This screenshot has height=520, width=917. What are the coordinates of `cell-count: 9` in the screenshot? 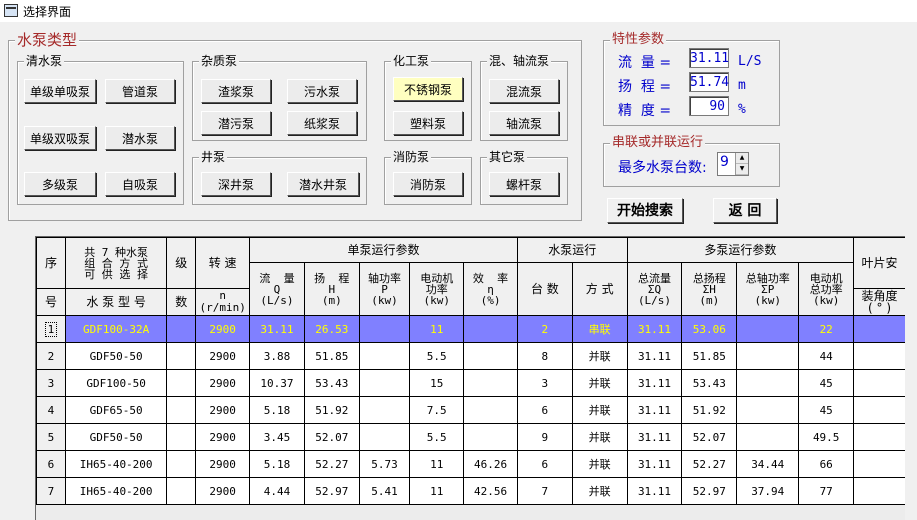 It's located at (544, 437).